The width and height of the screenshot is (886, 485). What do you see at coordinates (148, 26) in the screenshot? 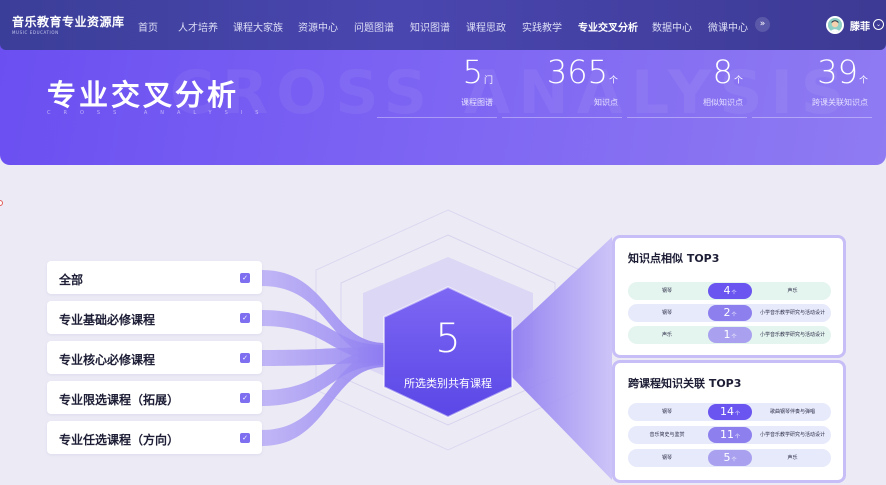
I see `nav-item-home: 首页` at bounding box center [148, 26].